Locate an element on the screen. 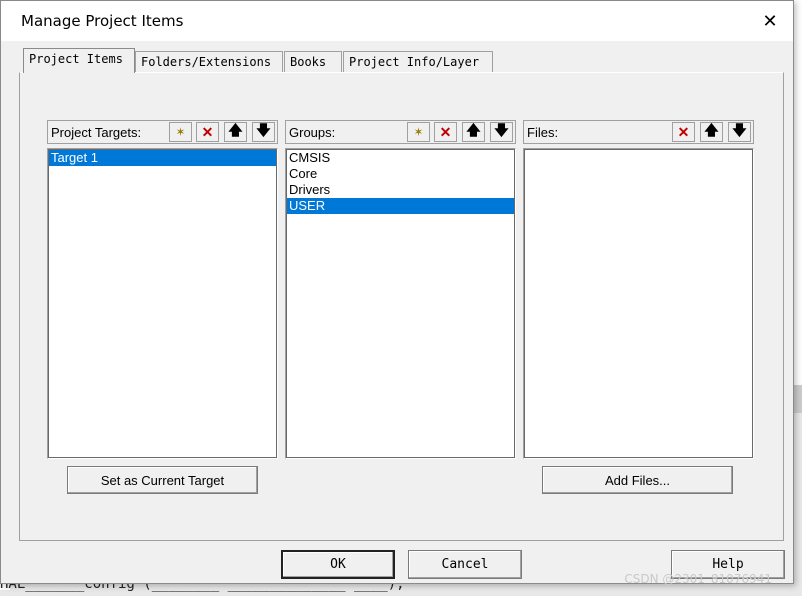  groups-header: Groups: ✶ ✕ 🡅 🡇 is located at coordinates (400, 132).